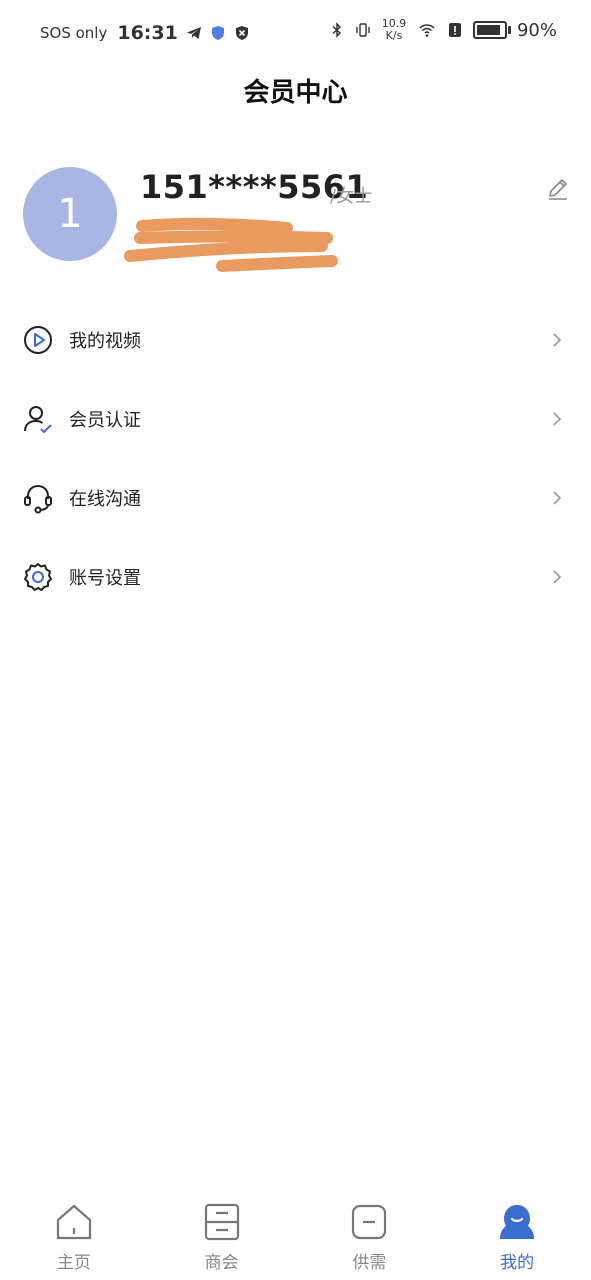 This screenshot has width=591, height=1280. Describe the element at coordinates (221, 1222) in the screenshot. I see `cabinet-icon` at that location.